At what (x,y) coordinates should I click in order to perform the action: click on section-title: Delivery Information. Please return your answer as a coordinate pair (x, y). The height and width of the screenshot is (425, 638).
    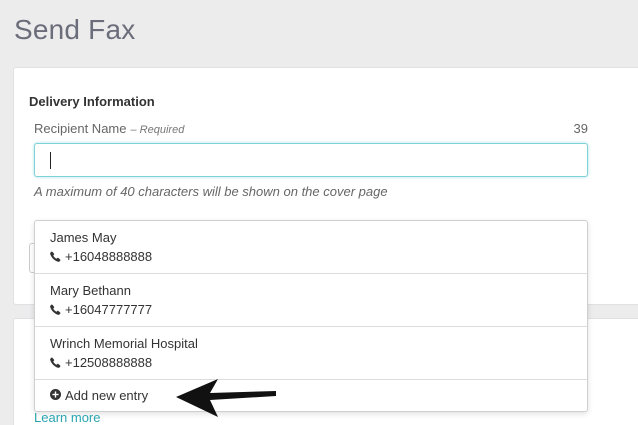
    Looking at the image, I should click on (92, 101).